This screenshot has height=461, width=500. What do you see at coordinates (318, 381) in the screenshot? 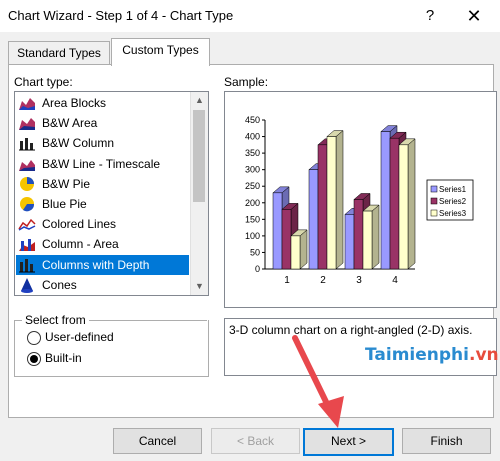
I see `annotation-arrow-icon` at bounding box center [318, 381].